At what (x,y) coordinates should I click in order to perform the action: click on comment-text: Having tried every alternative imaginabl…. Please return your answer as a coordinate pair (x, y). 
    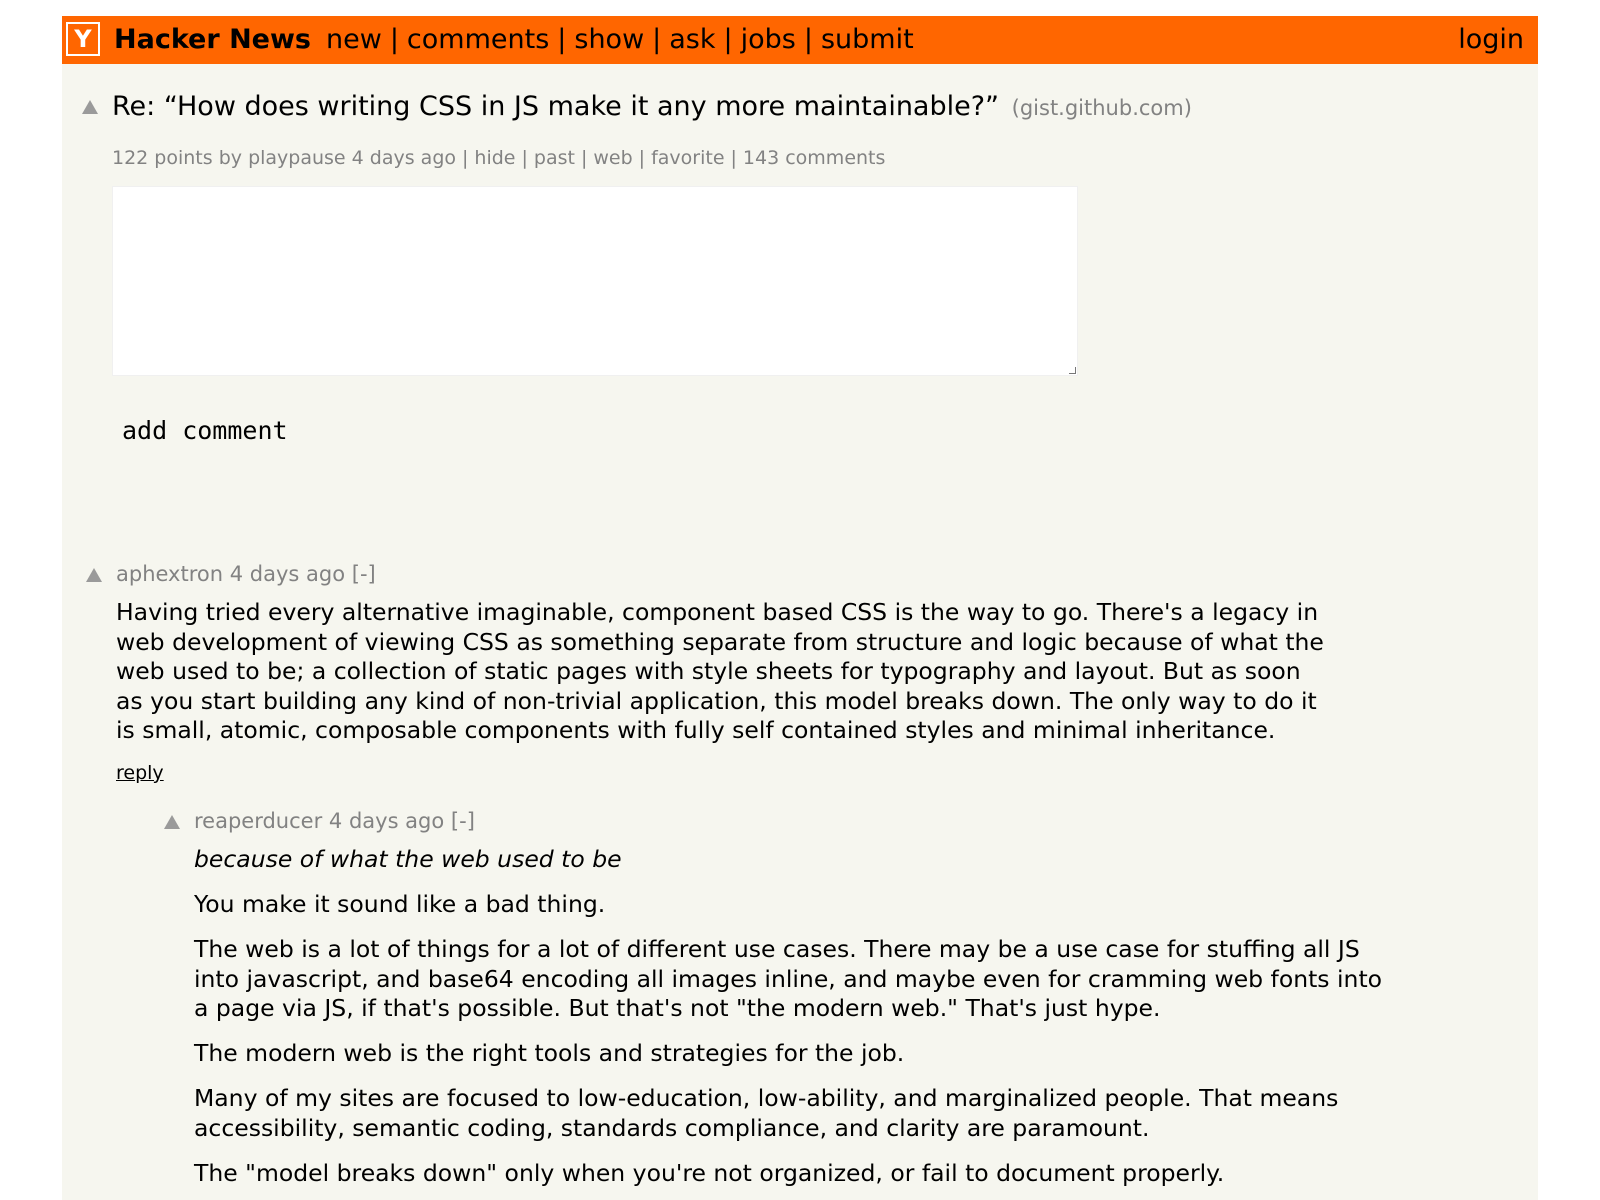
    Looking at the image, I should click on (766, 672).